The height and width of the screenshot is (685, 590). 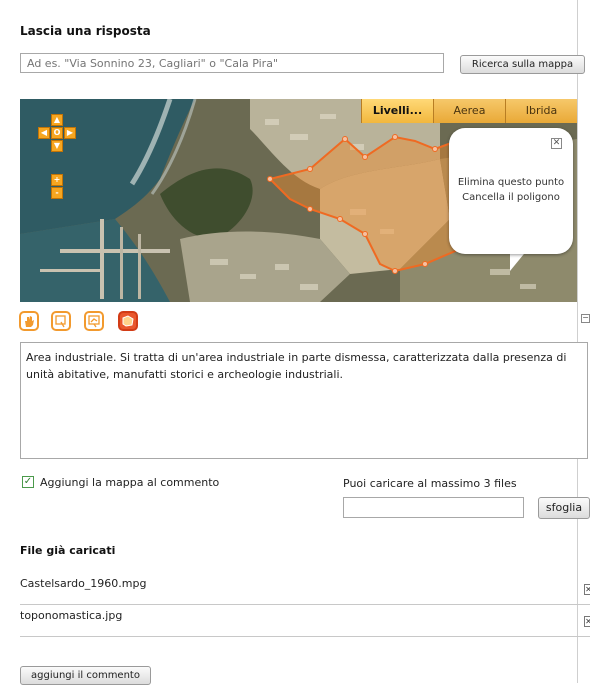 What do you see at coordinates (305, 621) in the screenshot?
I see `file-row: toponomastica.jpg ✕` at bounding box center [305, 621].